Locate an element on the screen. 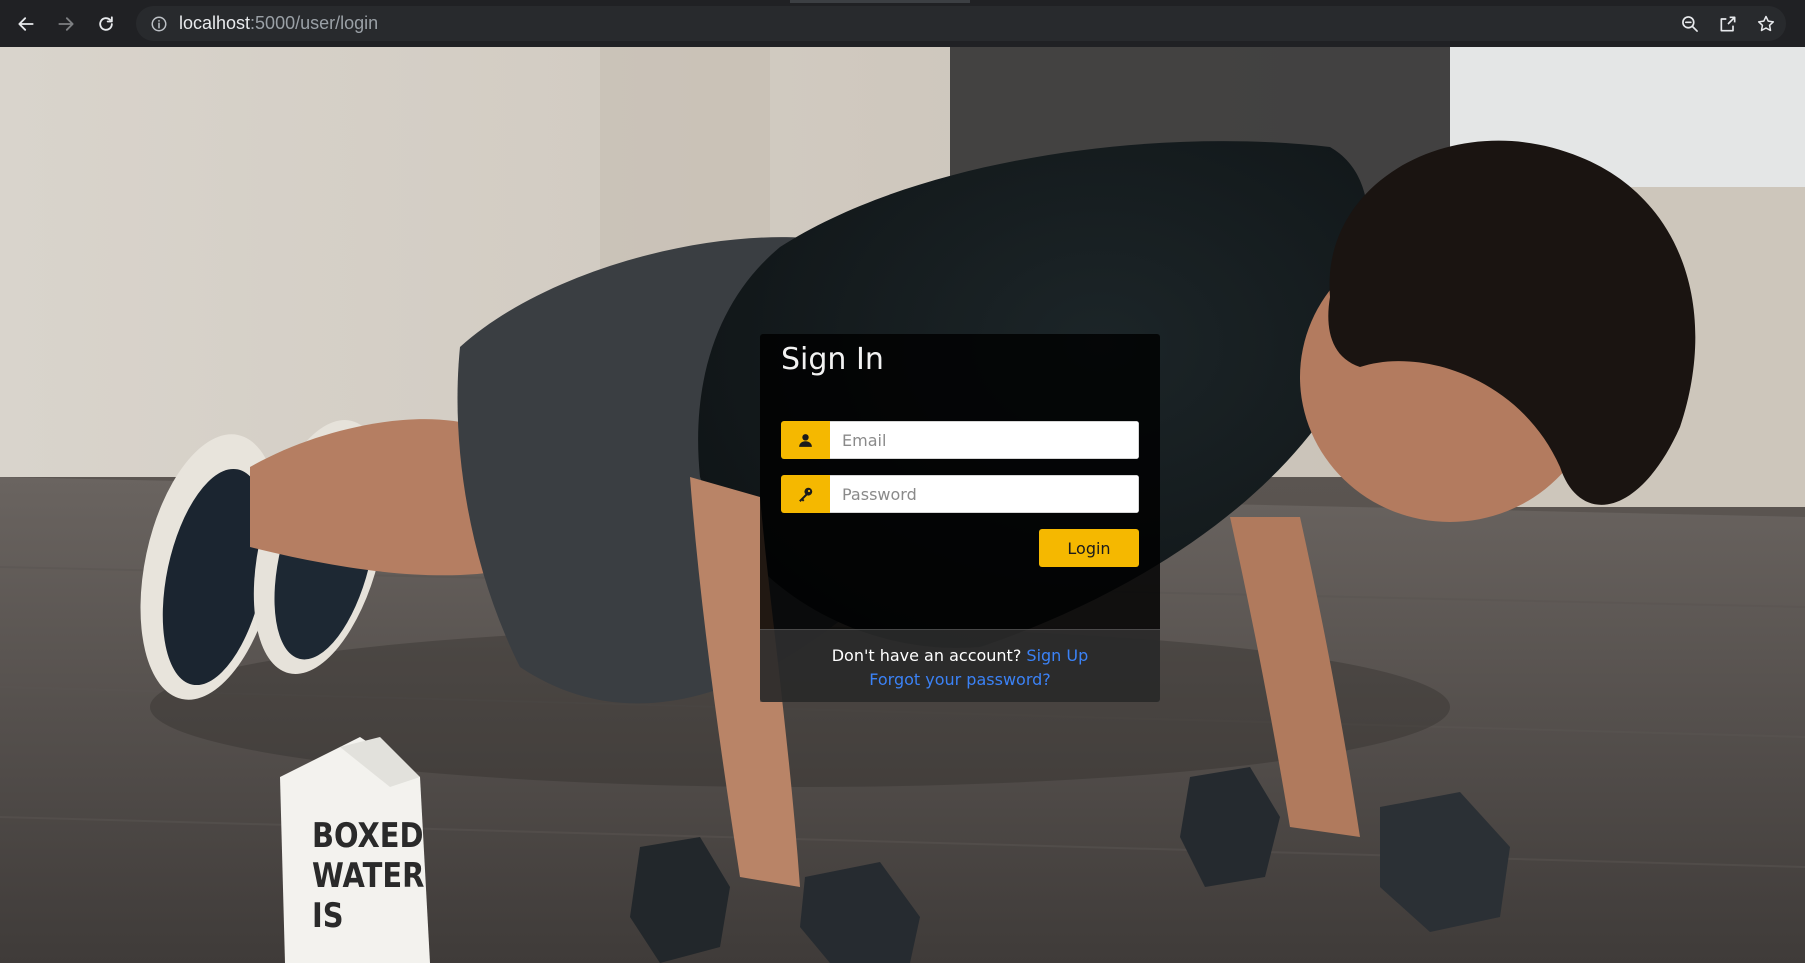  key-icon is located at coordinates (805, 494).